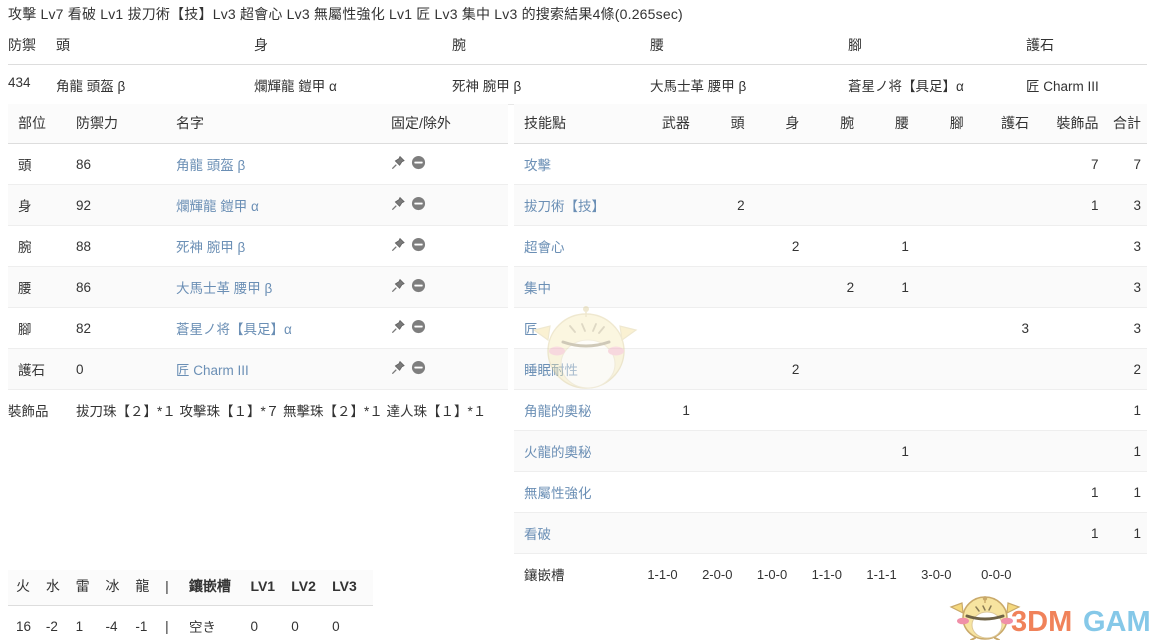 The image size is (1155, 644). I want to click on gear-name-link: 匠 Charm III, so click(212, 370).